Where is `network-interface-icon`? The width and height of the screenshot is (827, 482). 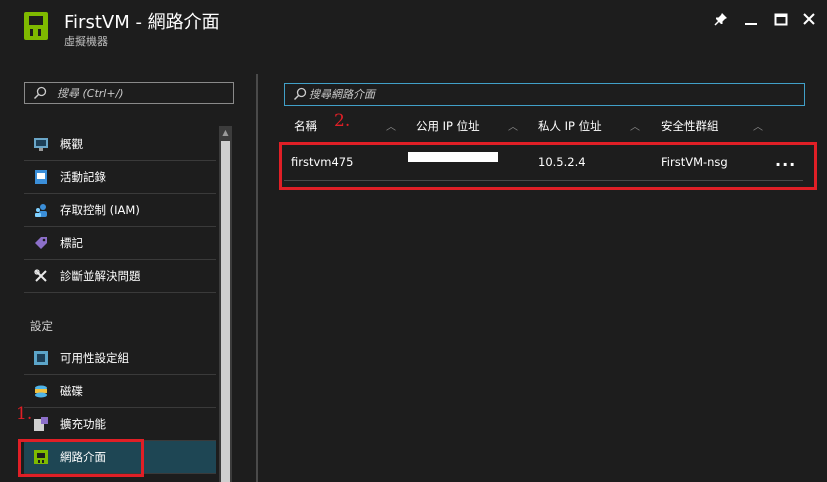 network-interface-icon is located at coordinates (41, 457).